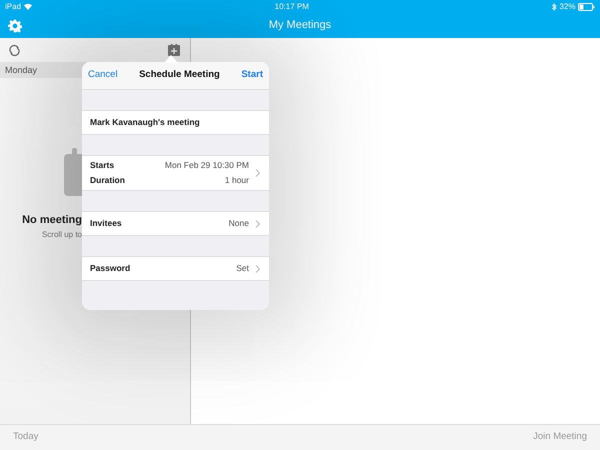 The width and height of the screenshot is (600, 450). Describe the element at coordinates (52, 220) in the screenshot. I see `empty-title: No meeting` at that location.